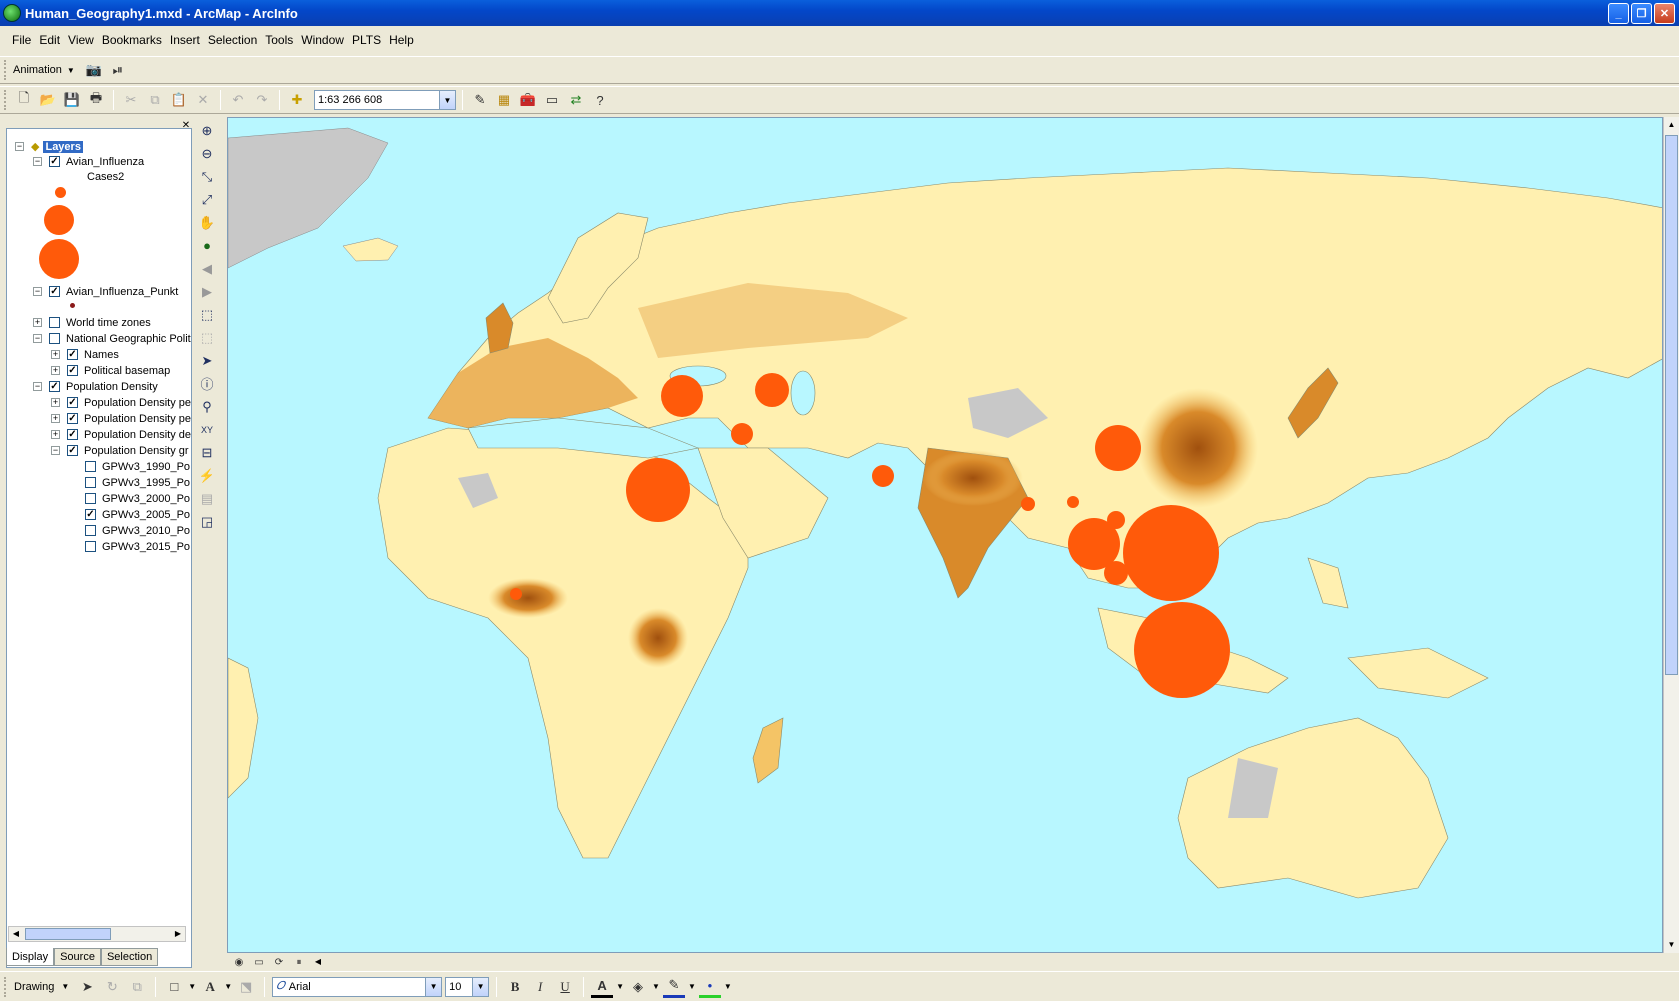 The image size is (1679, 1001). I want to click on animation-controls-icon: ⏯, so click(118, 70).